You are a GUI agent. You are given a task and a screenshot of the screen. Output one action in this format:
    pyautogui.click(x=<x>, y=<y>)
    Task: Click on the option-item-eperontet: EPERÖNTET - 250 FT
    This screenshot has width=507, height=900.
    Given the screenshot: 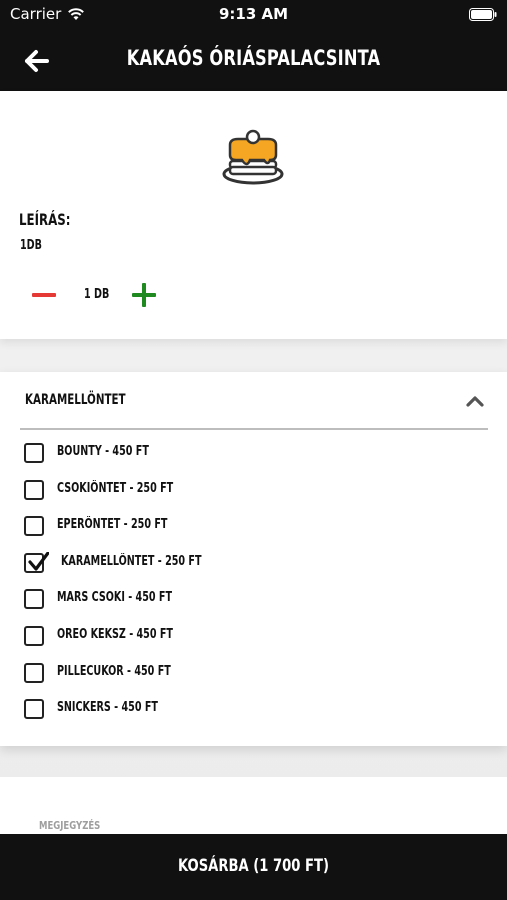 What is the action you would take?
    pyautogui.click(x=254, y=531)
    